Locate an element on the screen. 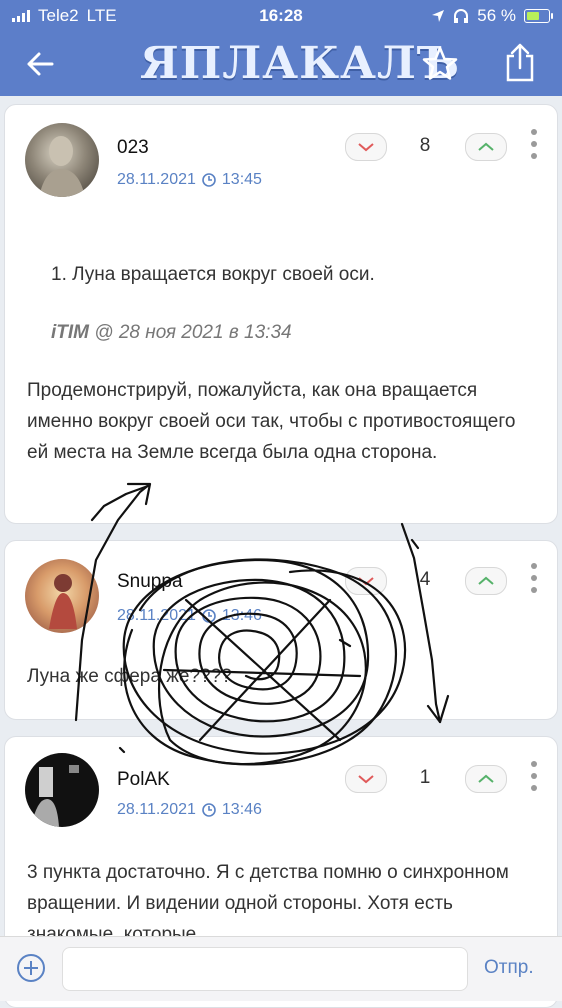 The image size is (562, 1008). site-logo: ЯПЛАКАЛЪ is located at coordinates (300, 63).